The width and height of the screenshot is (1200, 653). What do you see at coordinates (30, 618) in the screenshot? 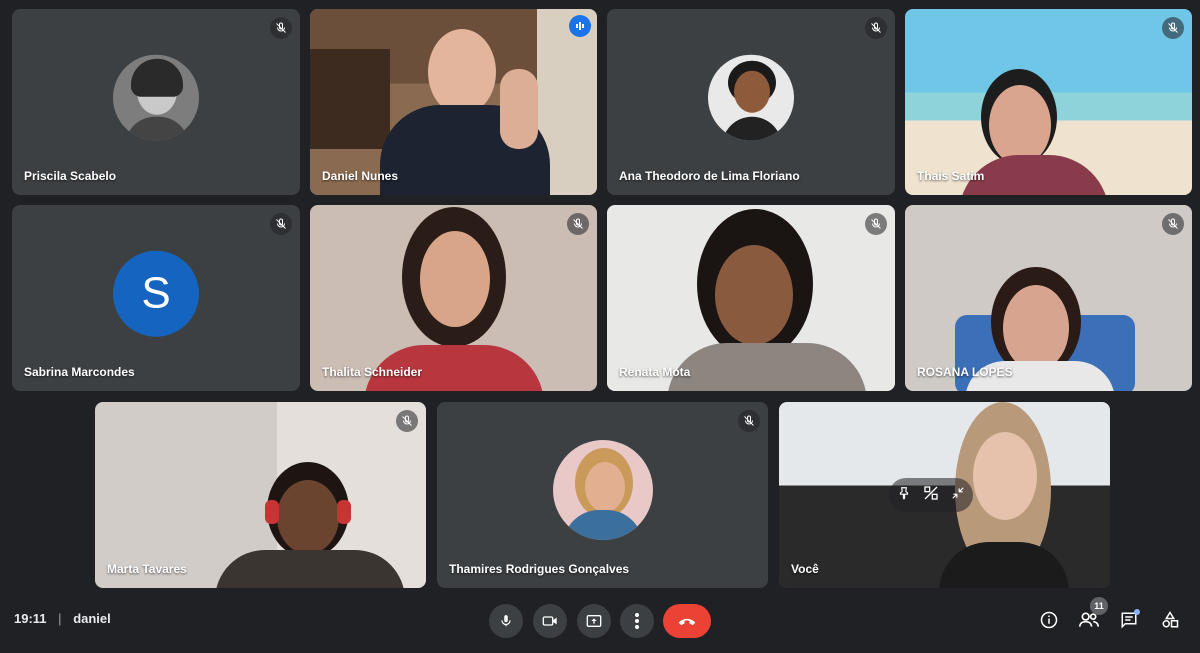
I see `clock-time: 19:11` at bounding box center [30, 618].